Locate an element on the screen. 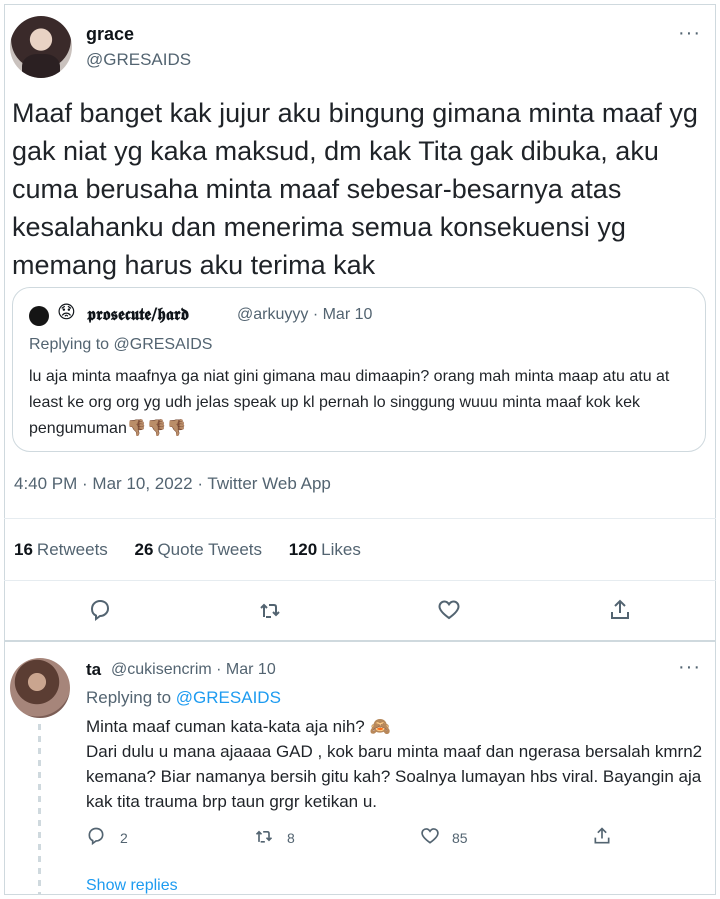 This screenshot has height=899, width=720. quoted-author-name: 𝖕𝖗𝖔𝖘𝖊𝖈𝖚𝖙𝖊/𝖍𝖆𝖗𝖉 is located at coordinates (138, 315).